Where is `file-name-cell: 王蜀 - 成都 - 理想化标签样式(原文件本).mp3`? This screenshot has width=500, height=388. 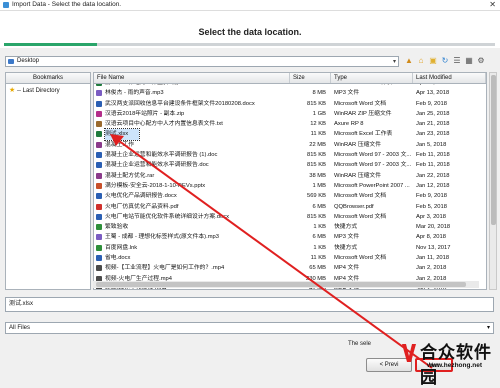 file-name-cell: 王蜀 - 成都 - 理想化标签样式(原文件本).mp3 is located at coordinates (162, 237).